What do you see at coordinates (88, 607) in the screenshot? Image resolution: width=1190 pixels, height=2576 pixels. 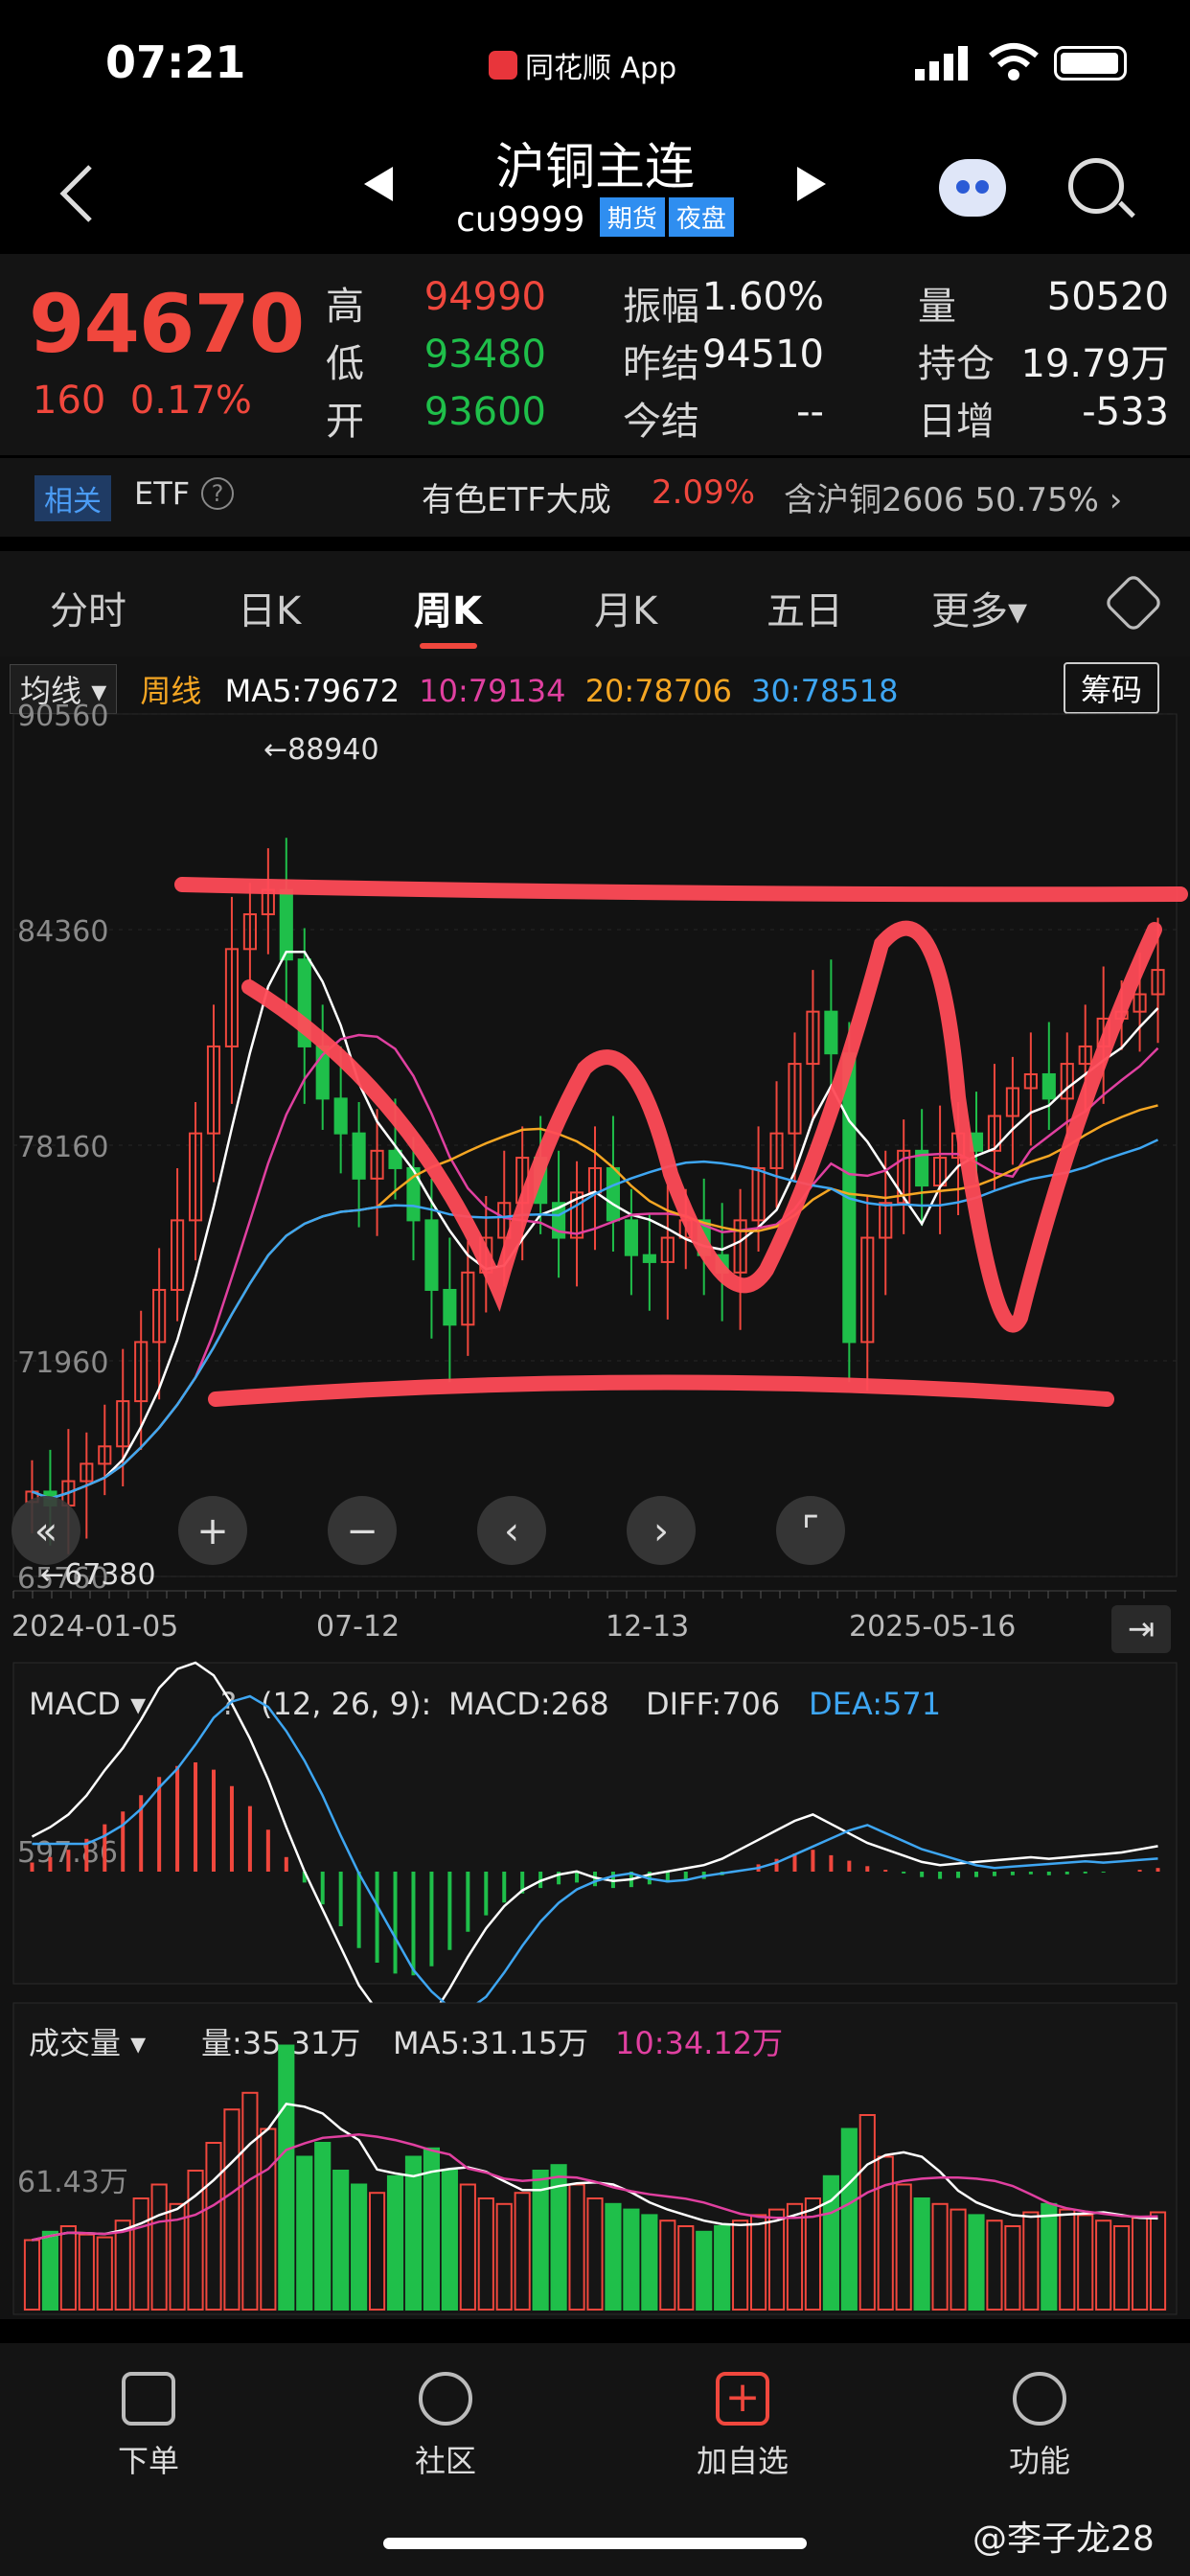 I see `tab-fenshi: 分时` at bounding box center [88, 607].